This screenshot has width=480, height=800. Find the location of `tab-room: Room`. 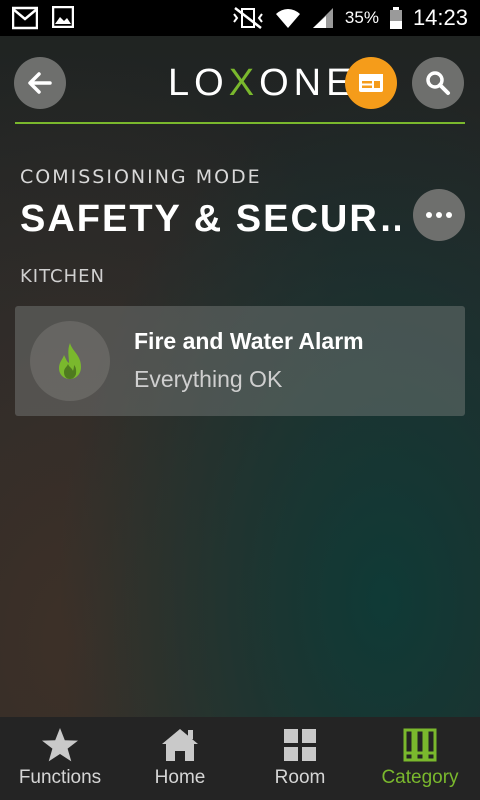

tab-room: Room is located at coordinates (300, 758).